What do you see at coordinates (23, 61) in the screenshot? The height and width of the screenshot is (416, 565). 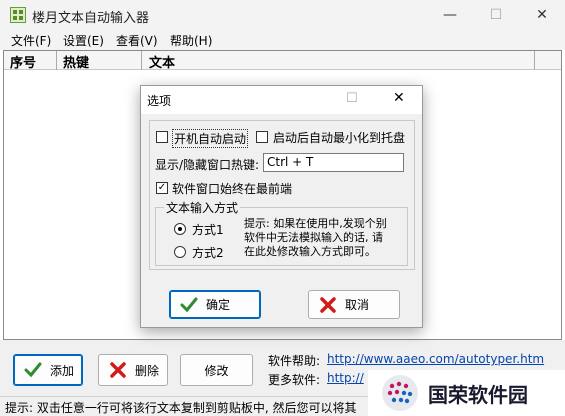 I see `column-index: 序号` at bounding box center [23, 61].